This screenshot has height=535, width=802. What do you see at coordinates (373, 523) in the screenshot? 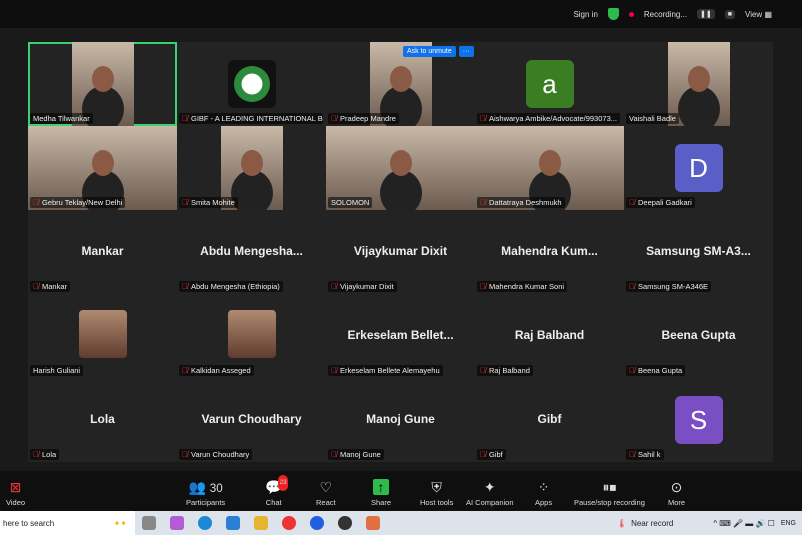
I see `paint-icon` at bounding box center [373, 523].